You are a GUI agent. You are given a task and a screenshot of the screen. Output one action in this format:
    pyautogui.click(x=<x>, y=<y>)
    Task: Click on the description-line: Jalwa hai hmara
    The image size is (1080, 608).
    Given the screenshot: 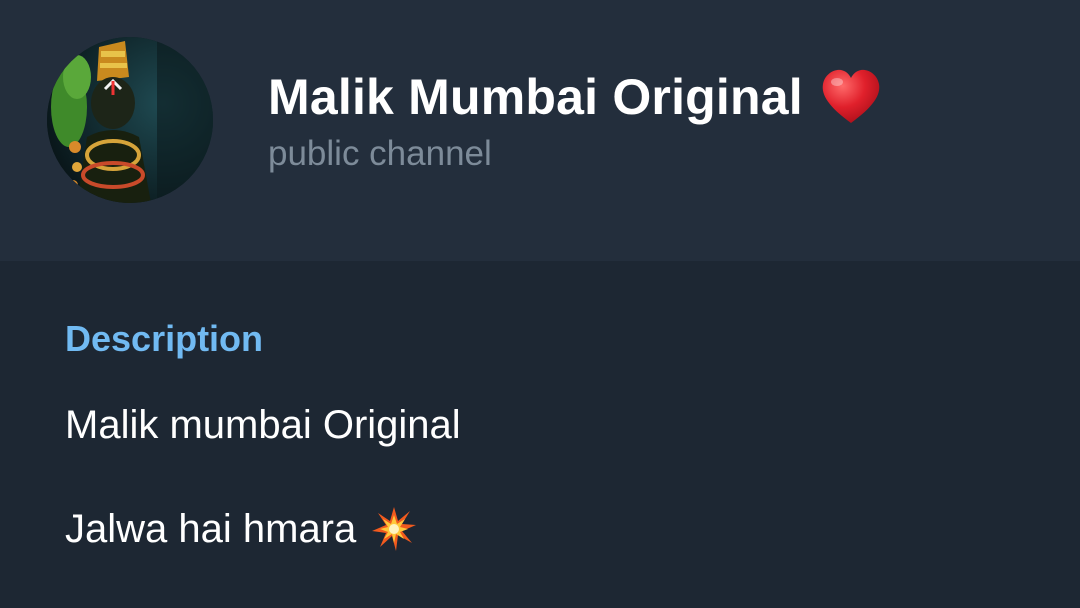 What is the action you would take?
    pyautogui.click(x=241, y=529)
    